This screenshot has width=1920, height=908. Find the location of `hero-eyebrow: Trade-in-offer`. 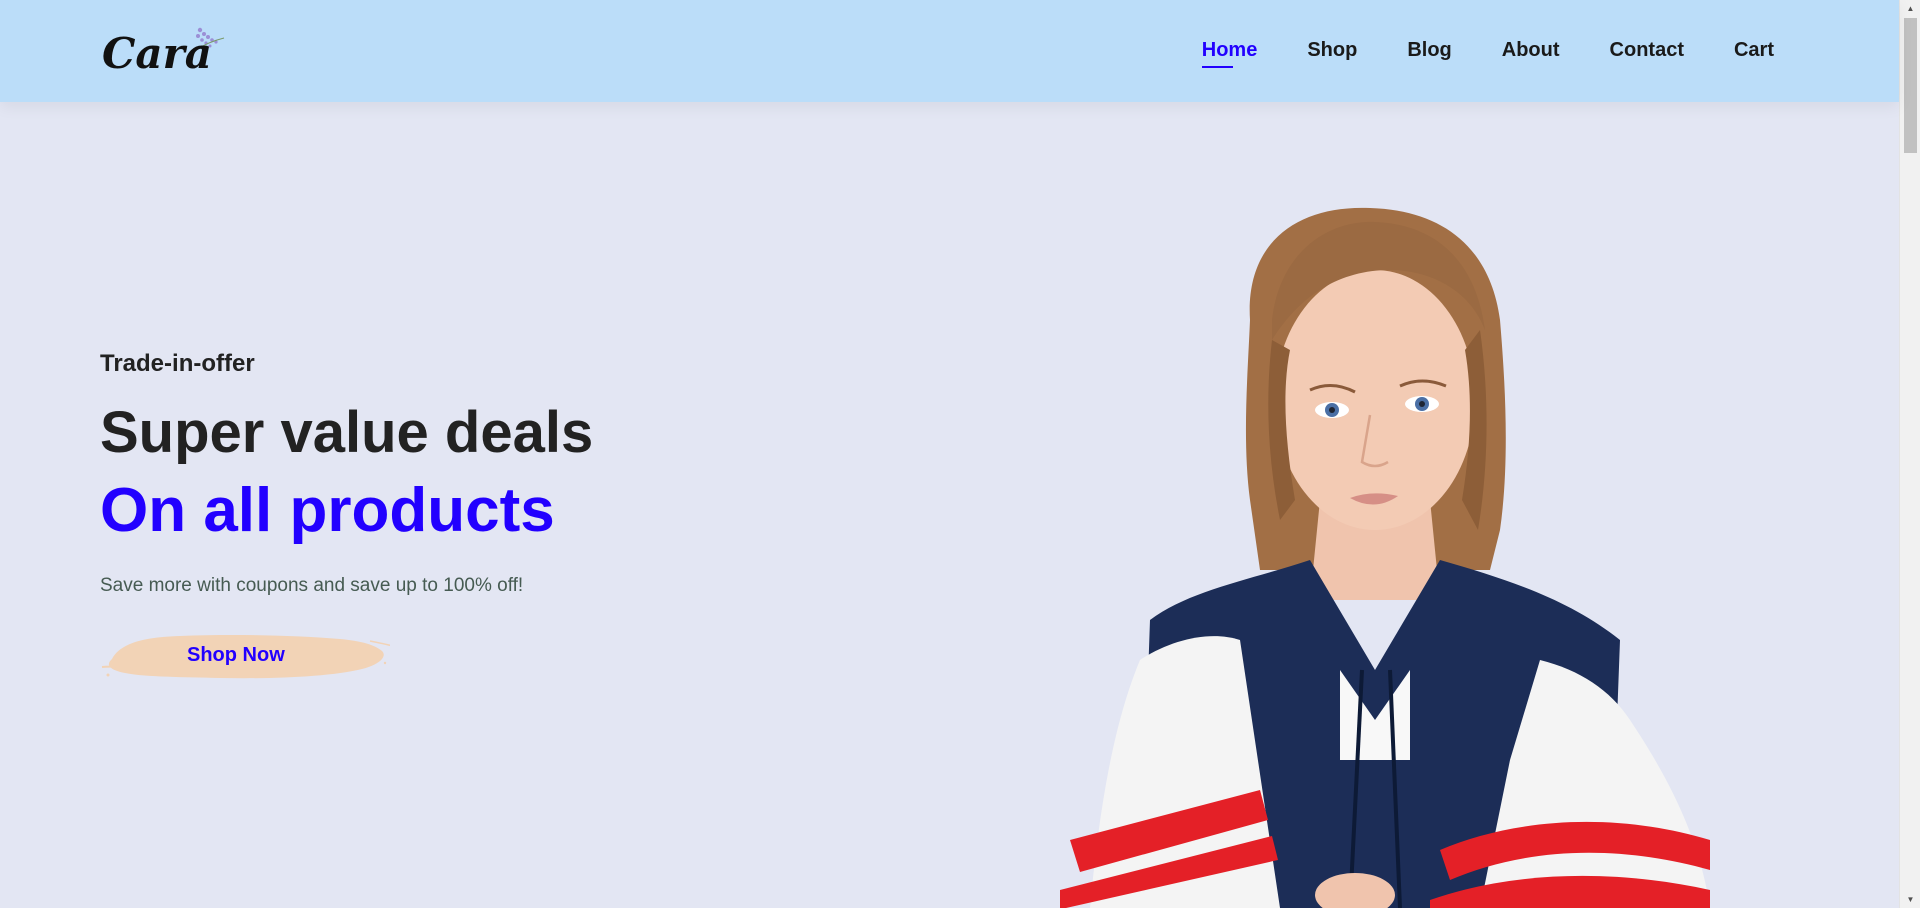

hero-eyebrow: Trade-in-offer is located at coordinates (177, 363).